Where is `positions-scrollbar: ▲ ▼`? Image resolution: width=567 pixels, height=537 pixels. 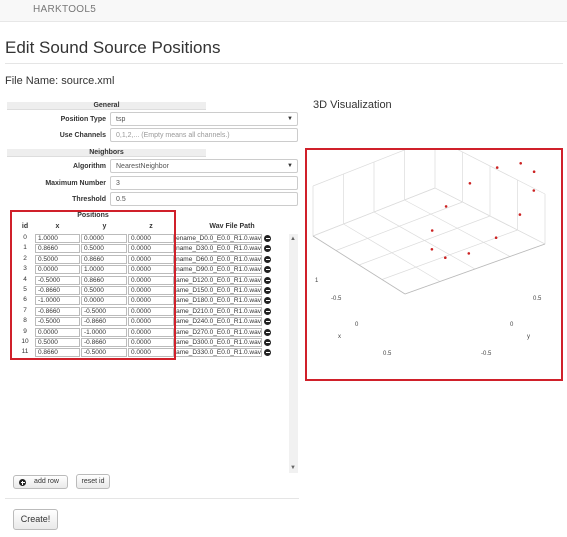
positions-scrollbar: ▲ ▼ is located at coordinates (293, 353).